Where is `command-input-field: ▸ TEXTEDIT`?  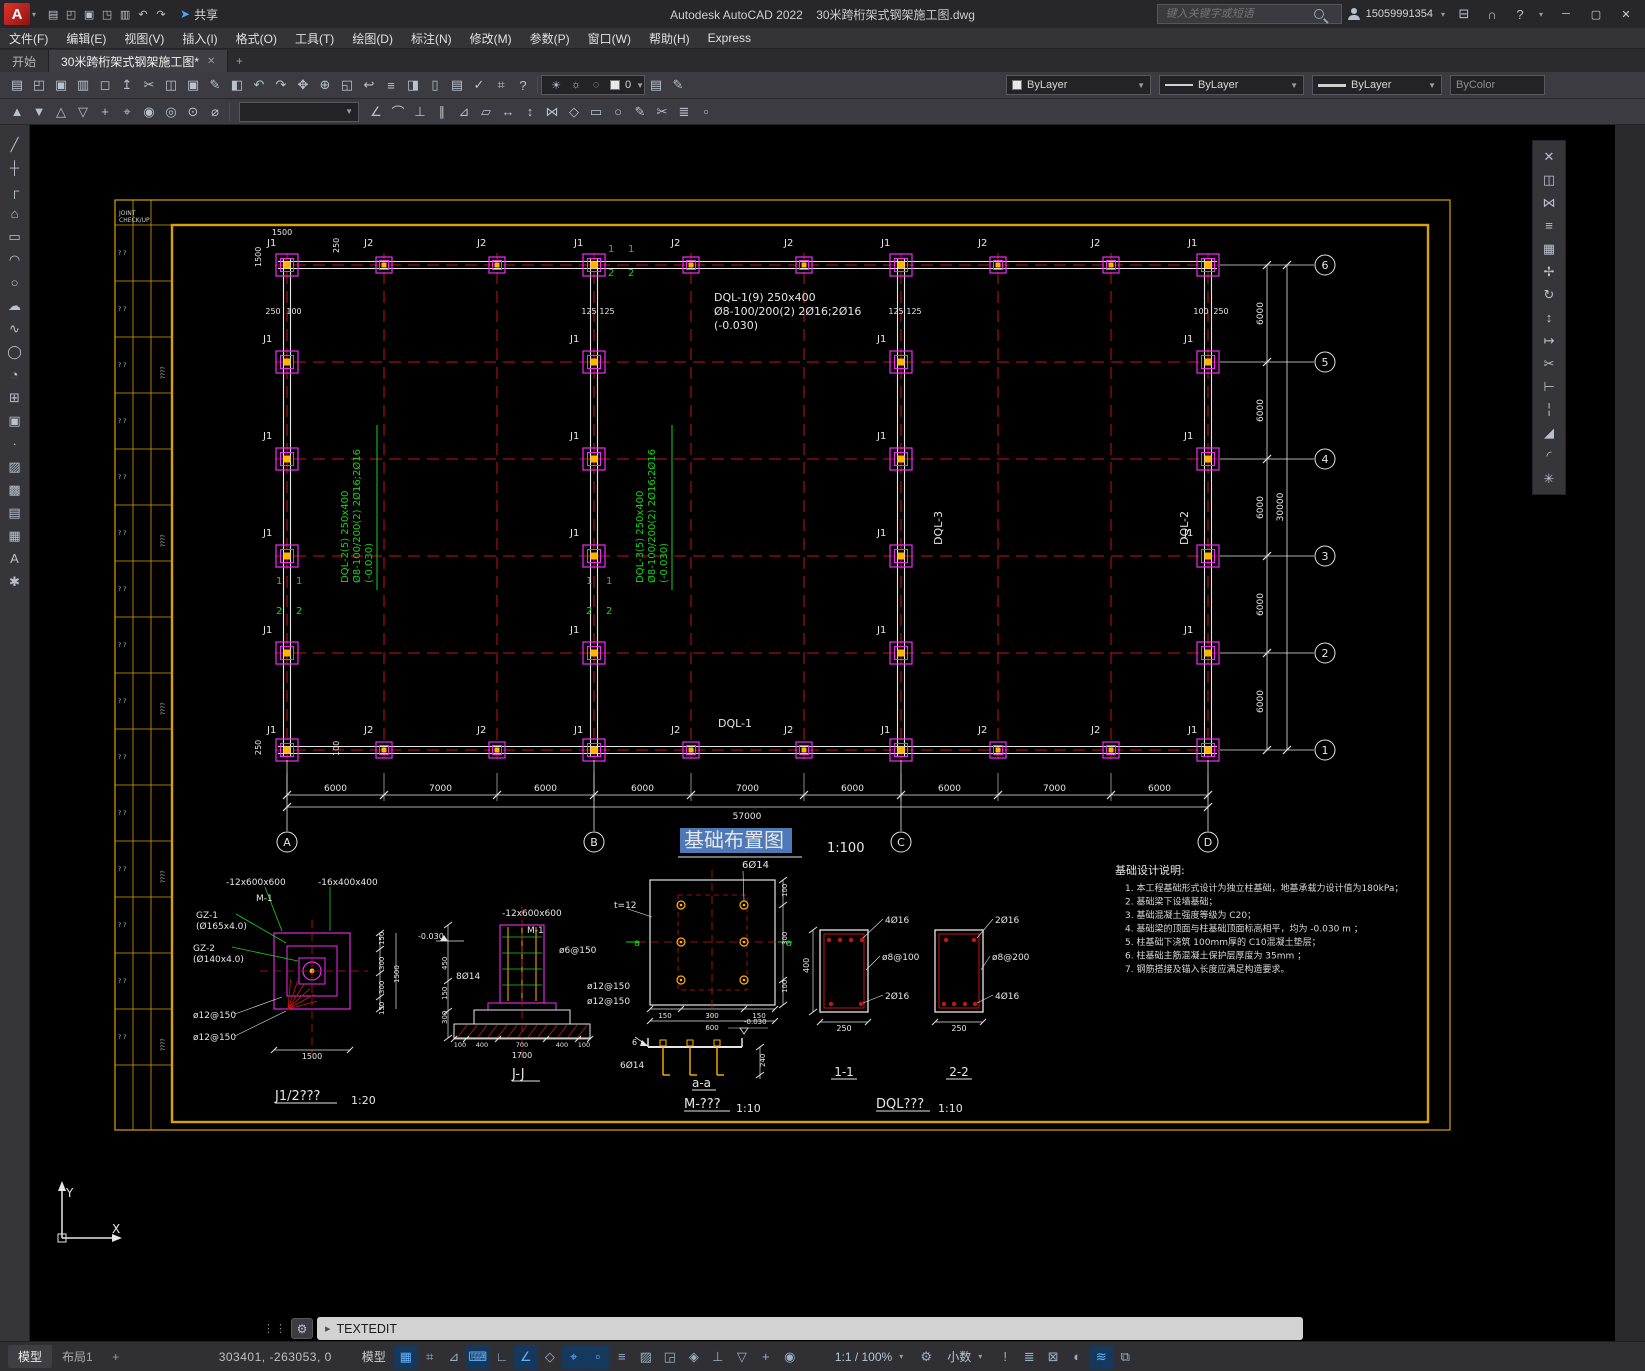
command-input-field: ▸ TEXTEDIT is located at coordinates (810, 1328).